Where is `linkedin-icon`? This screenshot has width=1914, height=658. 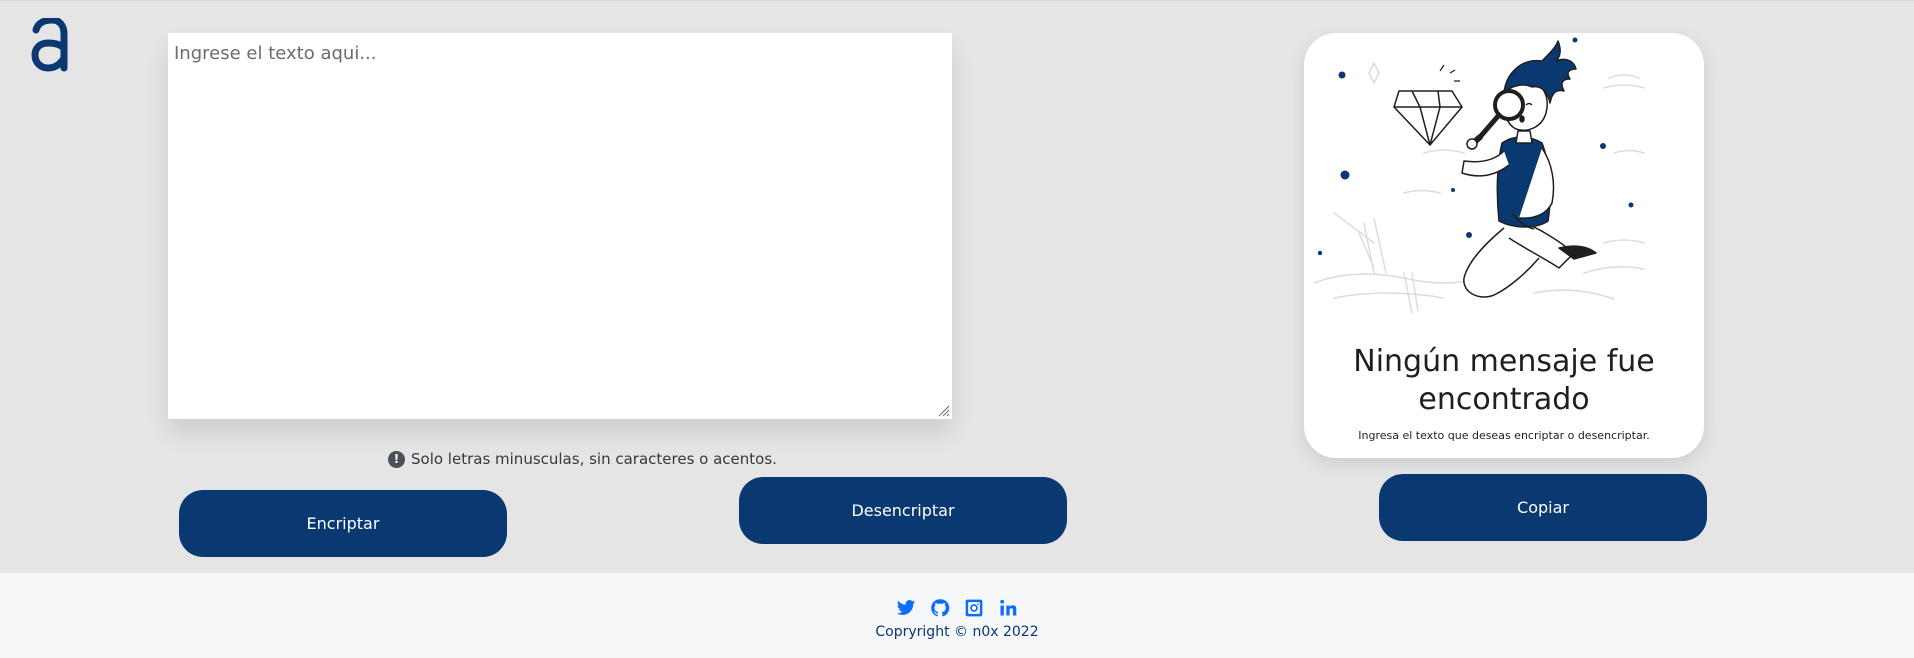 linkedin-icon is located at coordinates (1008, 608).